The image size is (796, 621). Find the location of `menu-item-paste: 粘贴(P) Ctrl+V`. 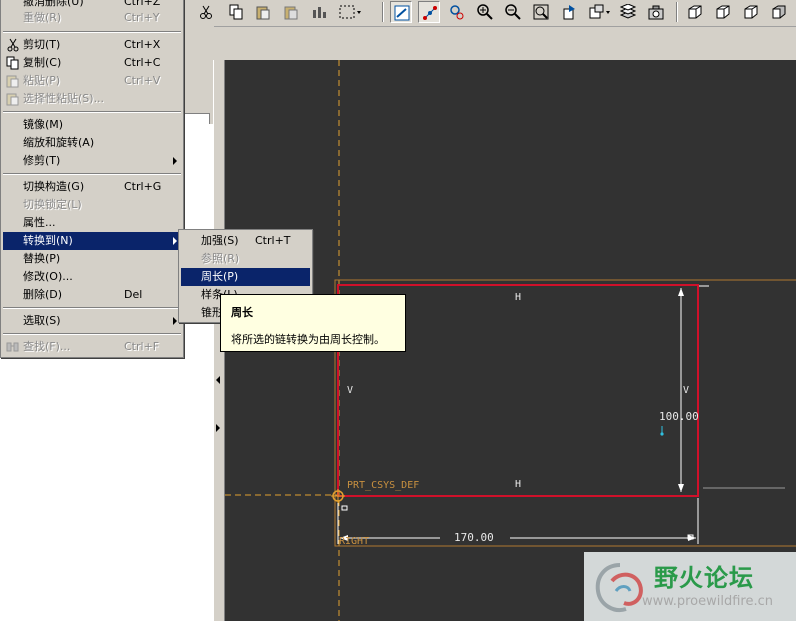

menu-item-paste: 粘贴(P) Ctrl+V is located at coordinates (92, 81).